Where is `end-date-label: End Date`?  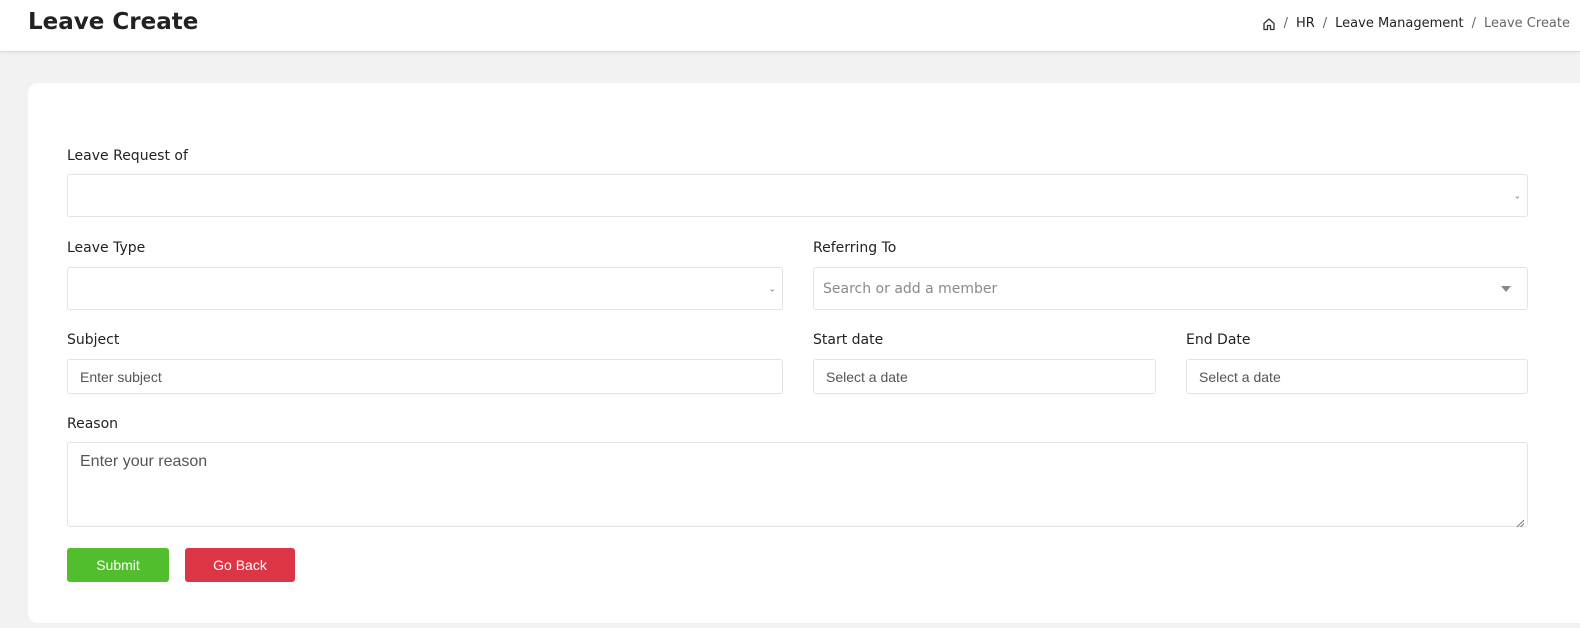
end-date-label: End Date is located at coordinates (1218, 340).